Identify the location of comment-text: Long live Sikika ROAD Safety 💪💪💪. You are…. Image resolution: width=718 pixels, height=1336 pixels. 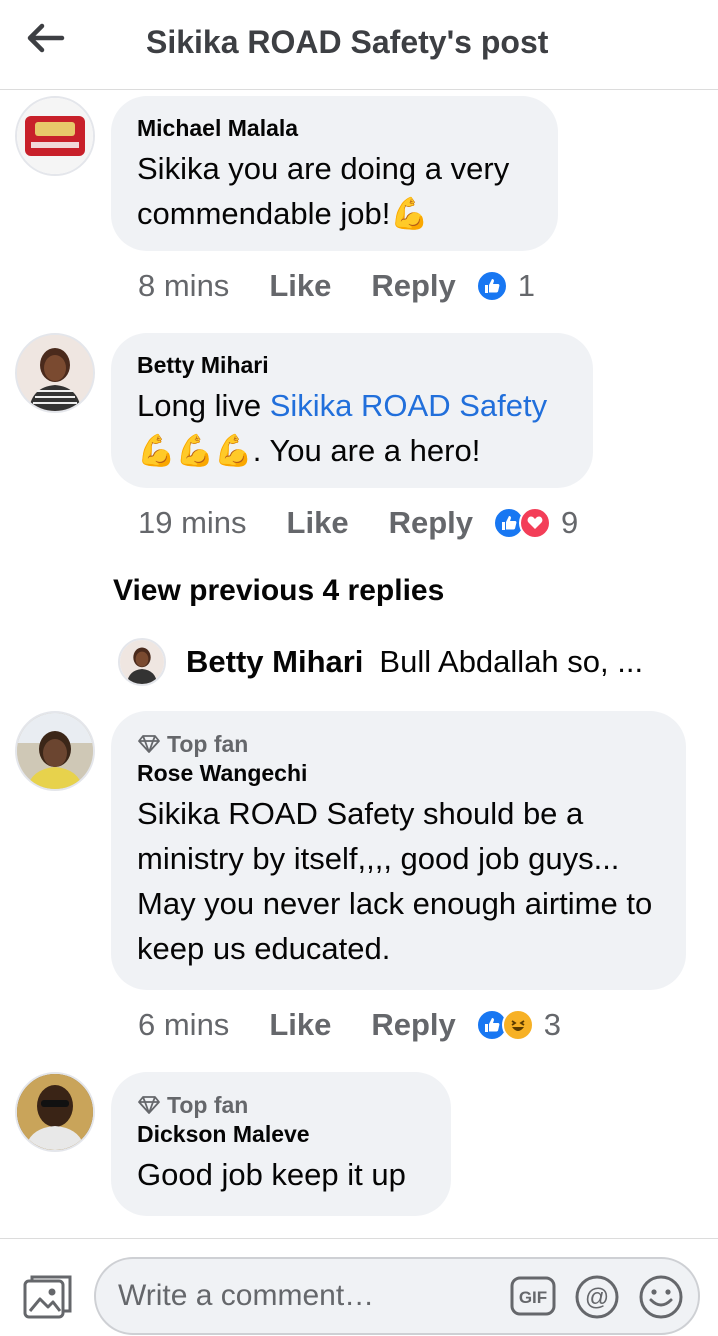
(351, 428).